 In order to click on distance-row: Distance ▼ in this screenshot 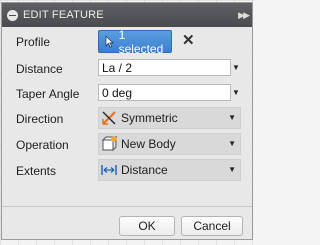, I will do `click(127, 69)`.